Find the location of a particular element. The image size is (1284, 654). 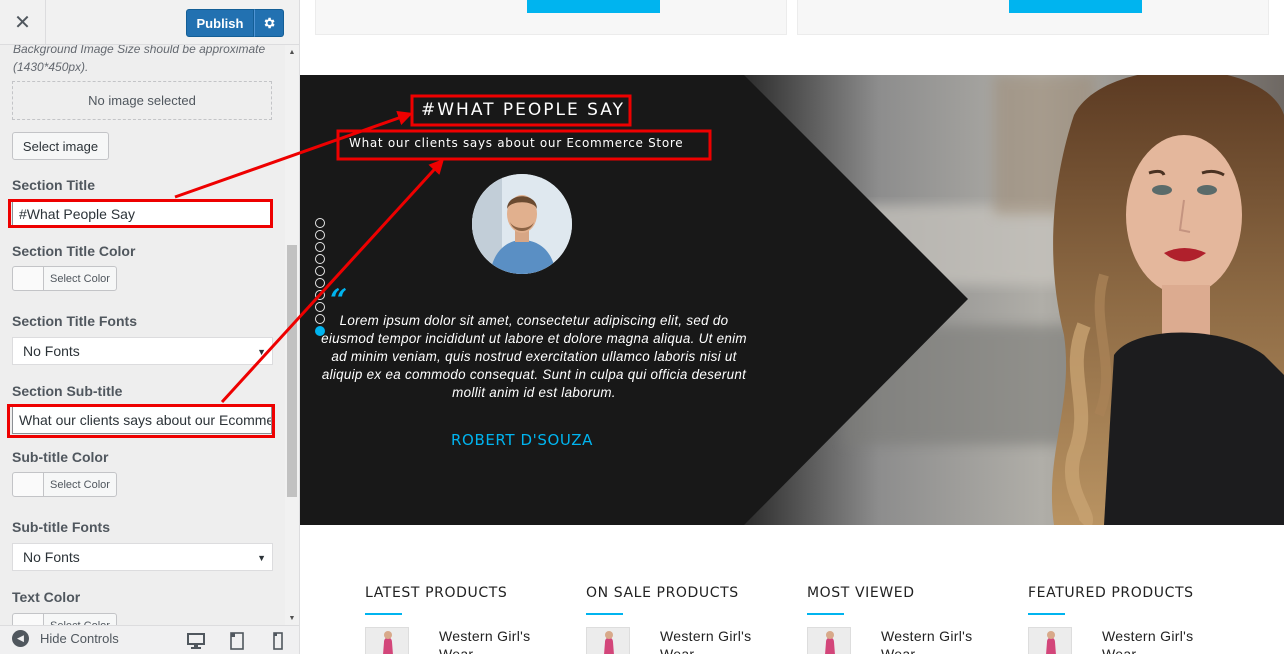

subtitle-fonts-select: No Fonts ▼ is located at coordinates (142, 557).